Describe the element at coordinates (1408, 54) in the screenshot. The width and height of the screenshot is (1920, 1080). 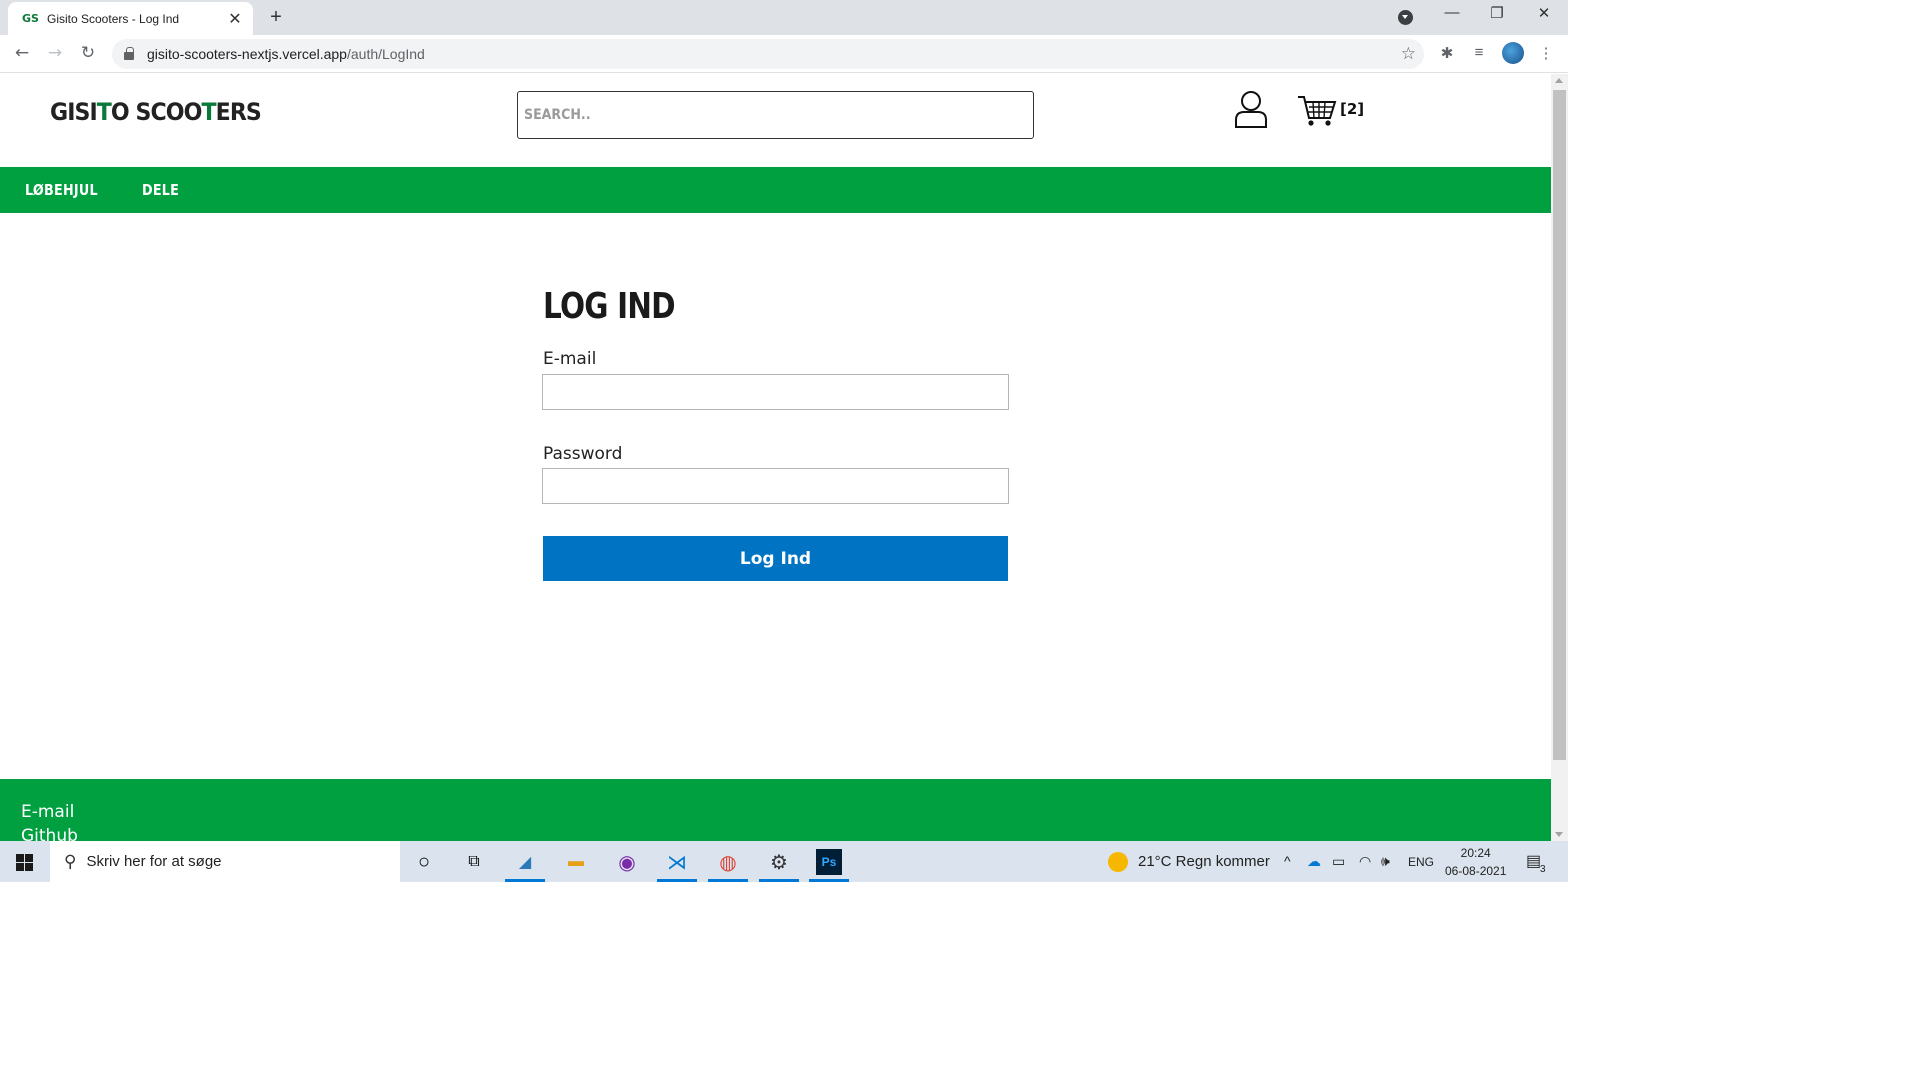
I see `bookmark-star-icon: ☆` at that location.